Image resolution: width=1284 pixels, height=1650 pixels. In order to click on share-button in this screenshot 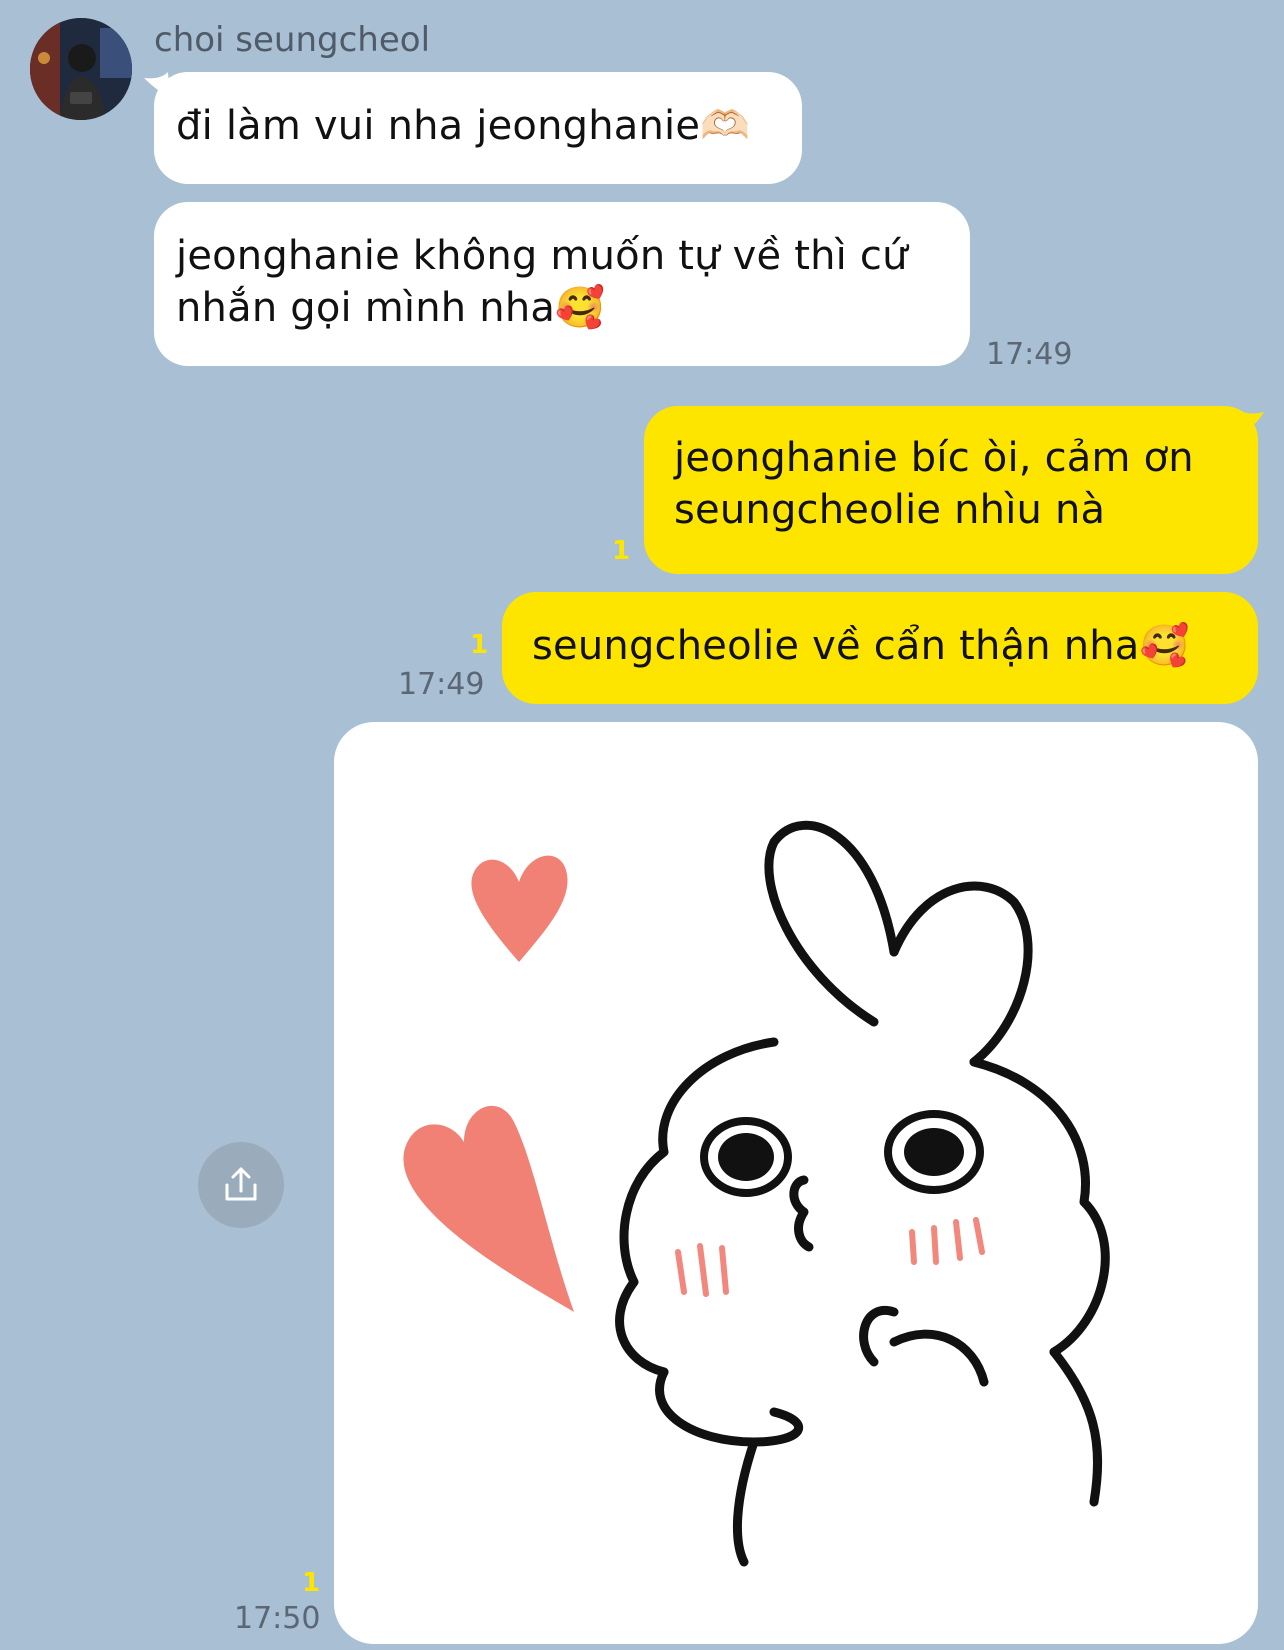, I will do `click(241, 1185)`.